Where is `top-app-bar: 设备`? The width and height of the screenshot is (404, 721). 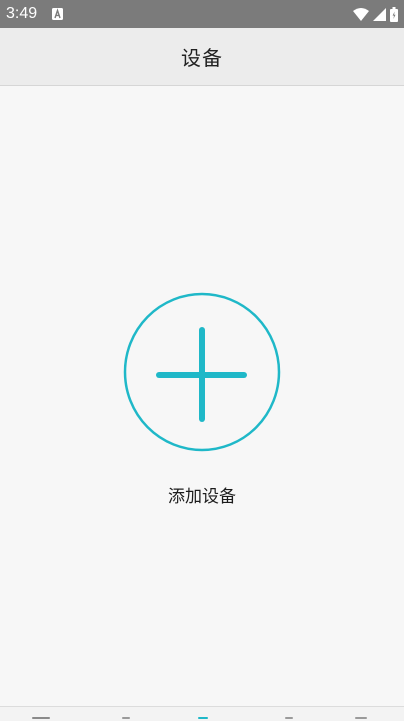 top-app-bar: 设备 is located at coordinates (202, 57).